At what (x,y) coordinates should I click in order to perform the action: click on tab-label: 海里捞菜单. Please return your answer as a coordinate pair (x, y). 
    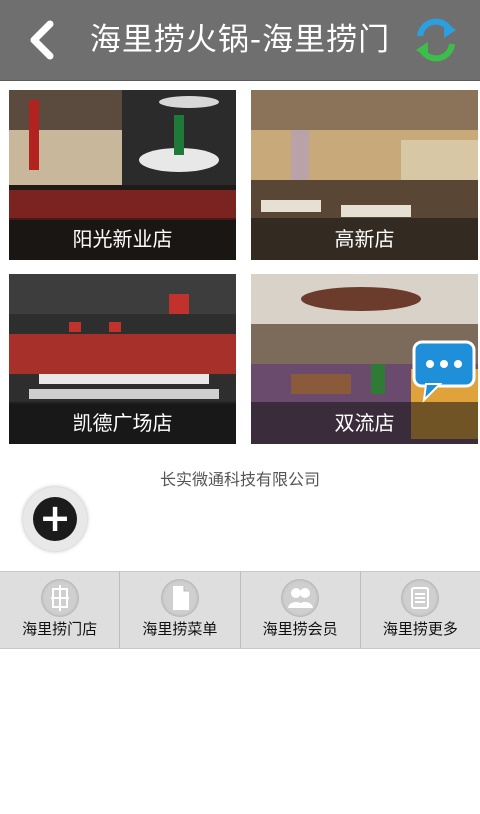
    Looking at the image, I should click on (180, 629).